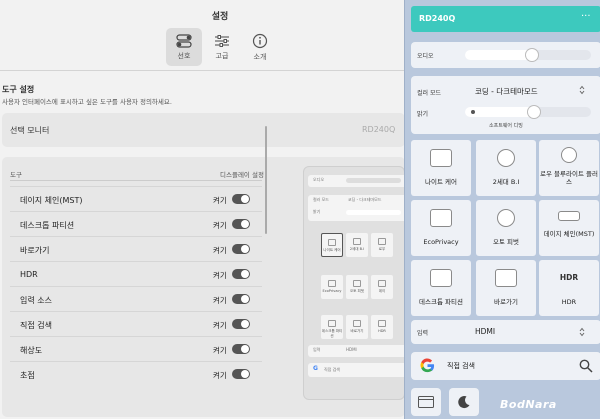  Describe the element at coordinates (569, 288) in the screenshot. I see `tile-hdr: HDR HDR` at that location.